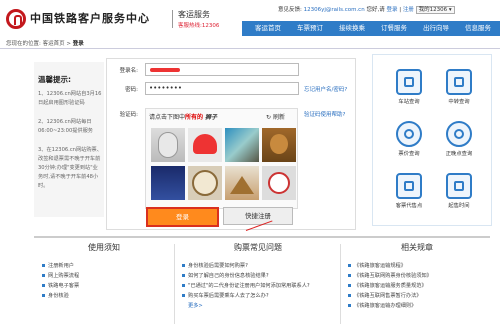 Image resolution: width=500 pixels, height=328 pixels. I want to click on captcha-refresh-button: ↻ 刷新, so click(275, 116).